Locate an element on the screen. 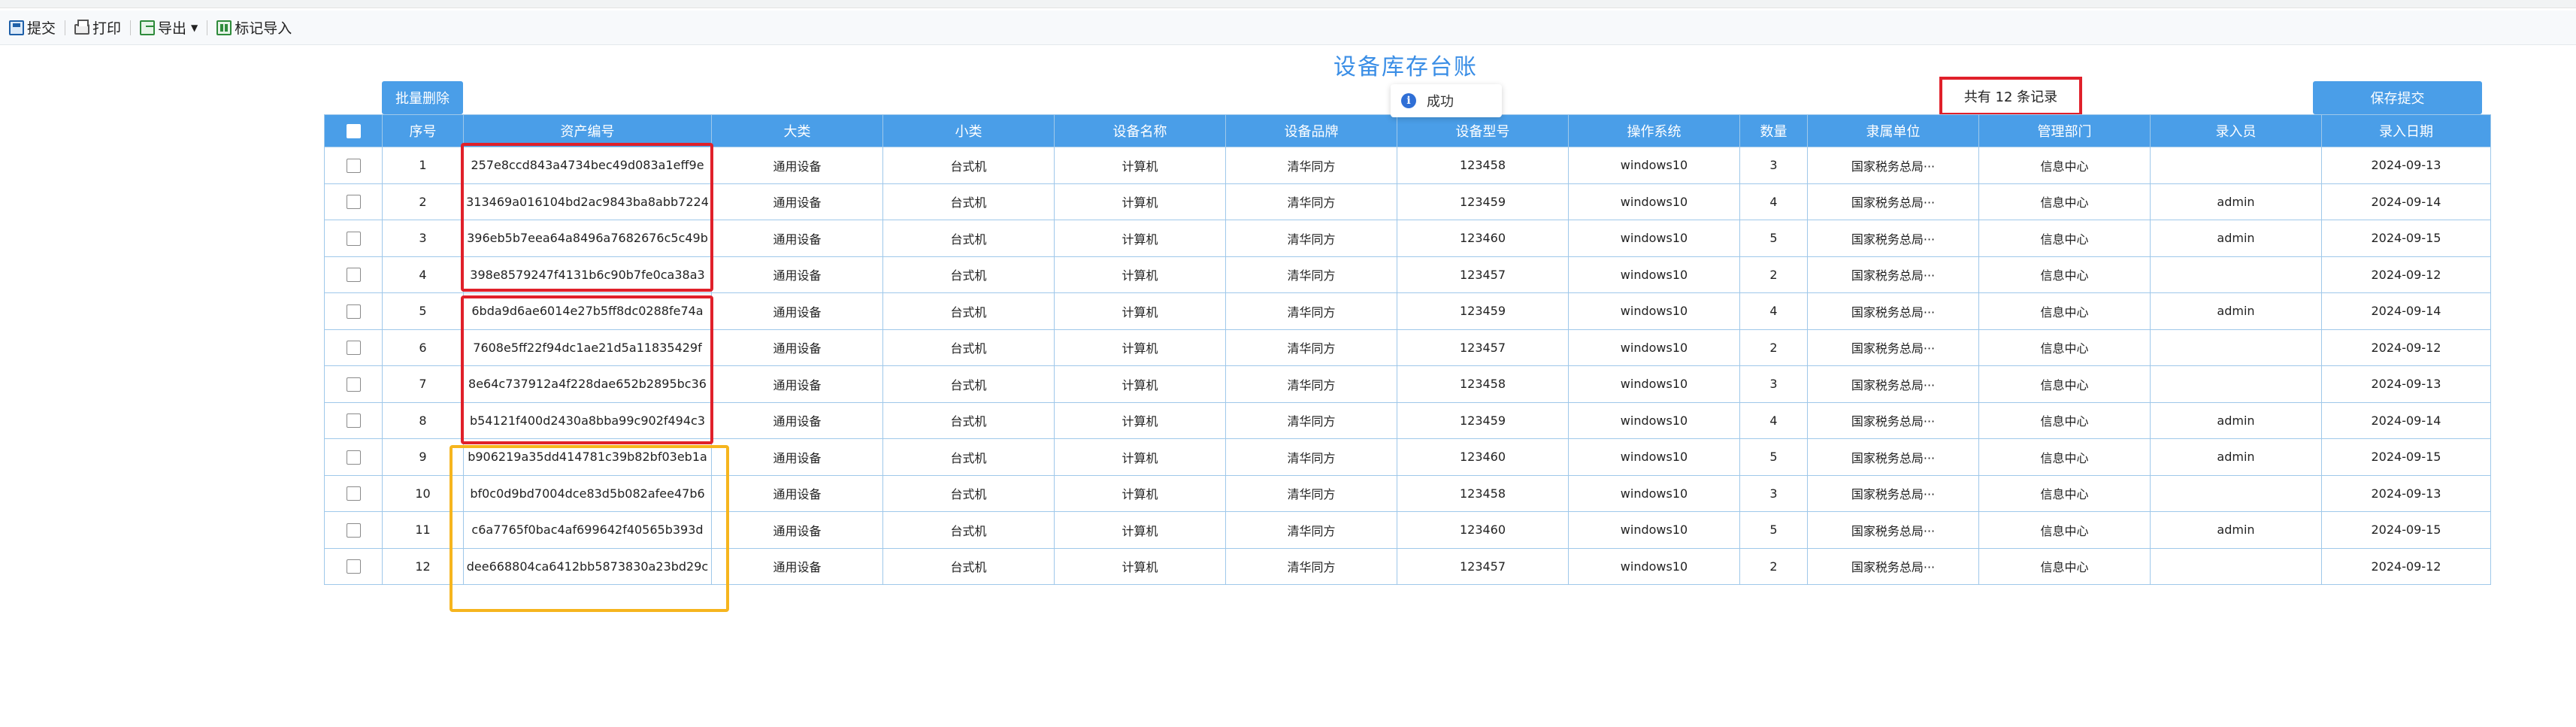 This screenshot has height=727, width=2576. print-button: 打印 is located at coordinates (98, 28).